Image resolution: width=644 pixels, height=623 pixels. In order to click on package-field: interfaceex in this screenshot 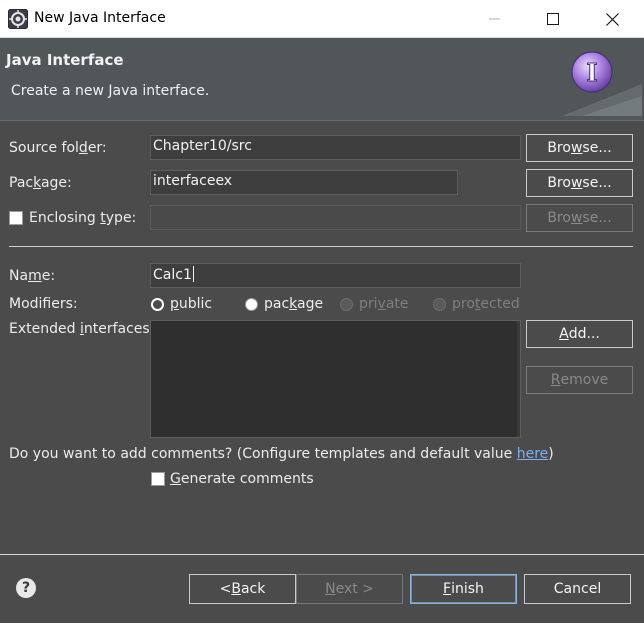, I will do `click(304, 182)`.